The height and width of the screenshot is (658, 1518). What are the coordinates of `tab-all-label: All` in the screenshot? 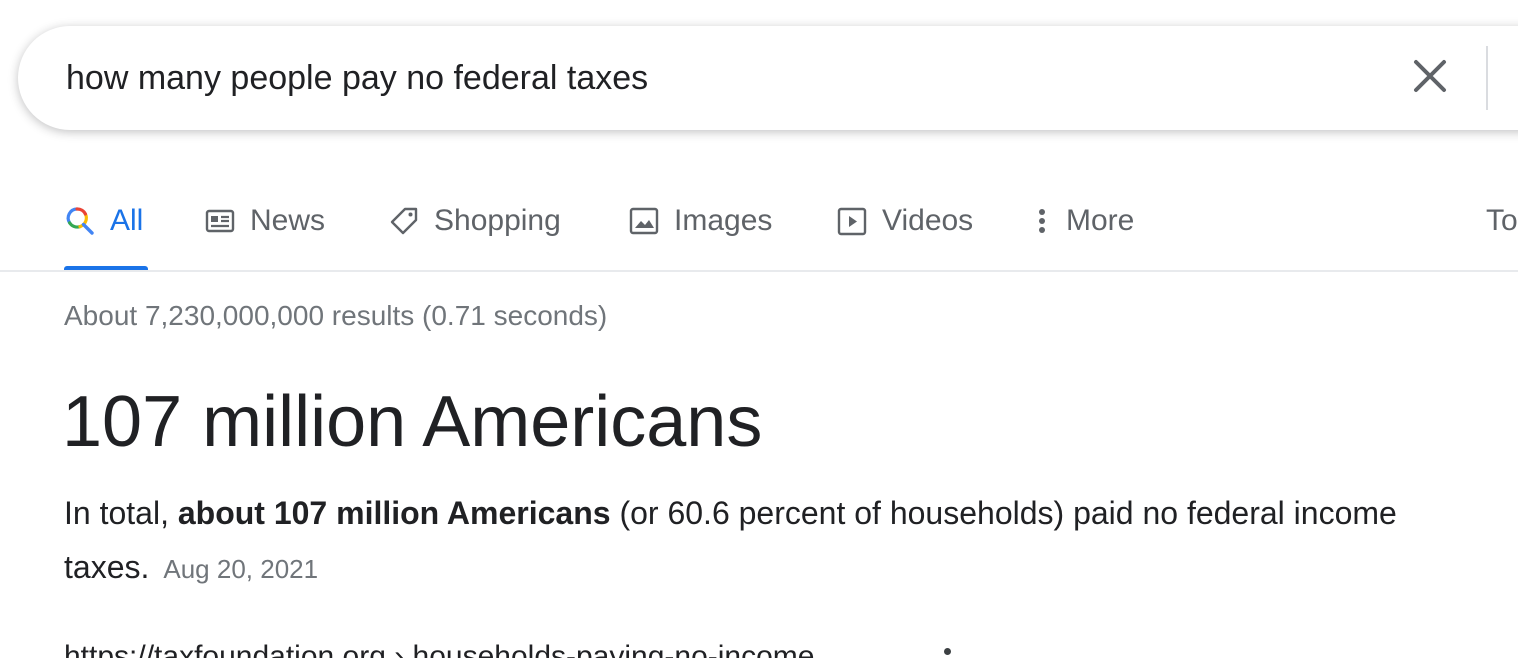 It's located at (127, 220).